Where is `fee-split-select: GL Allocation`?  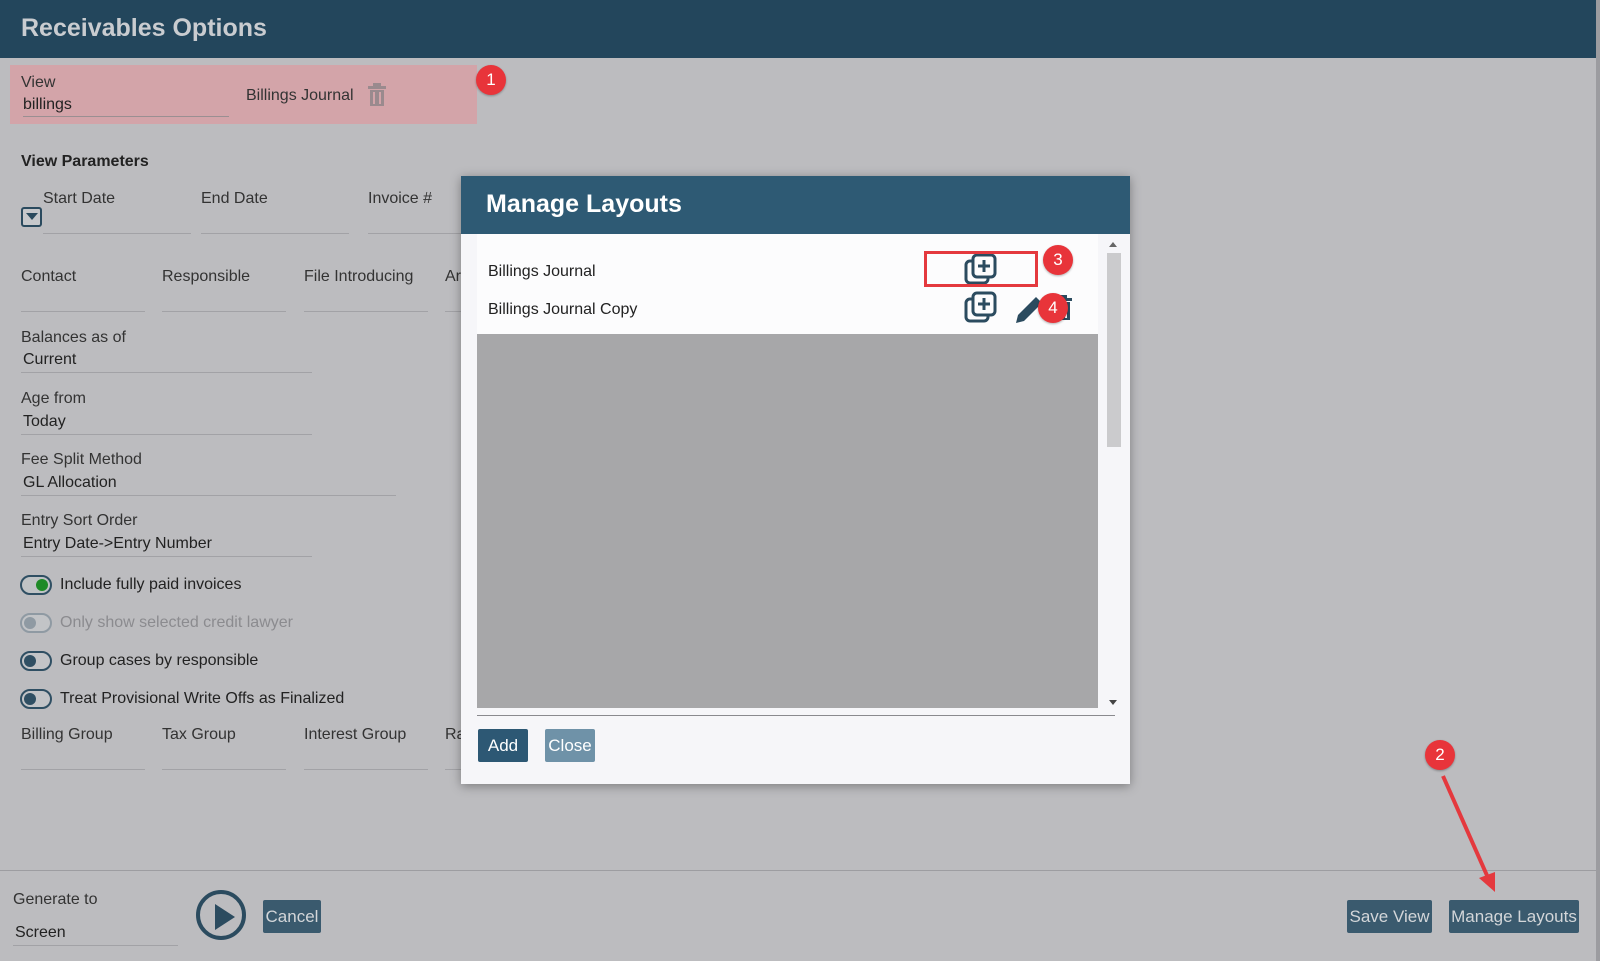 fee-split-select: GL Allocation is located at coordinates (70, 483).